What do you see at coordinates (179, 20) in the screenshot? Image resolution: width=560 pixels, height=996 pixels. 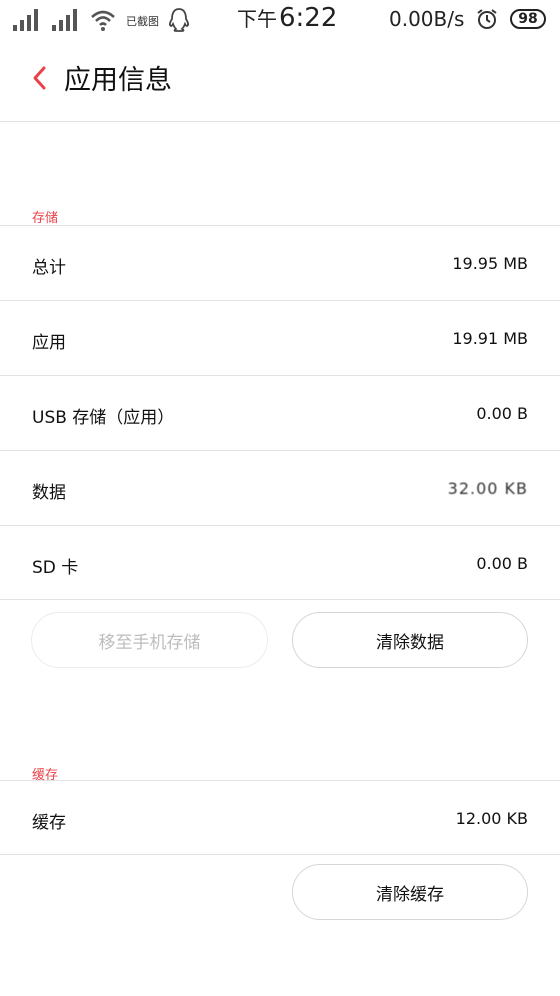 I see `qq-icon` at bounding box center [179, 20].